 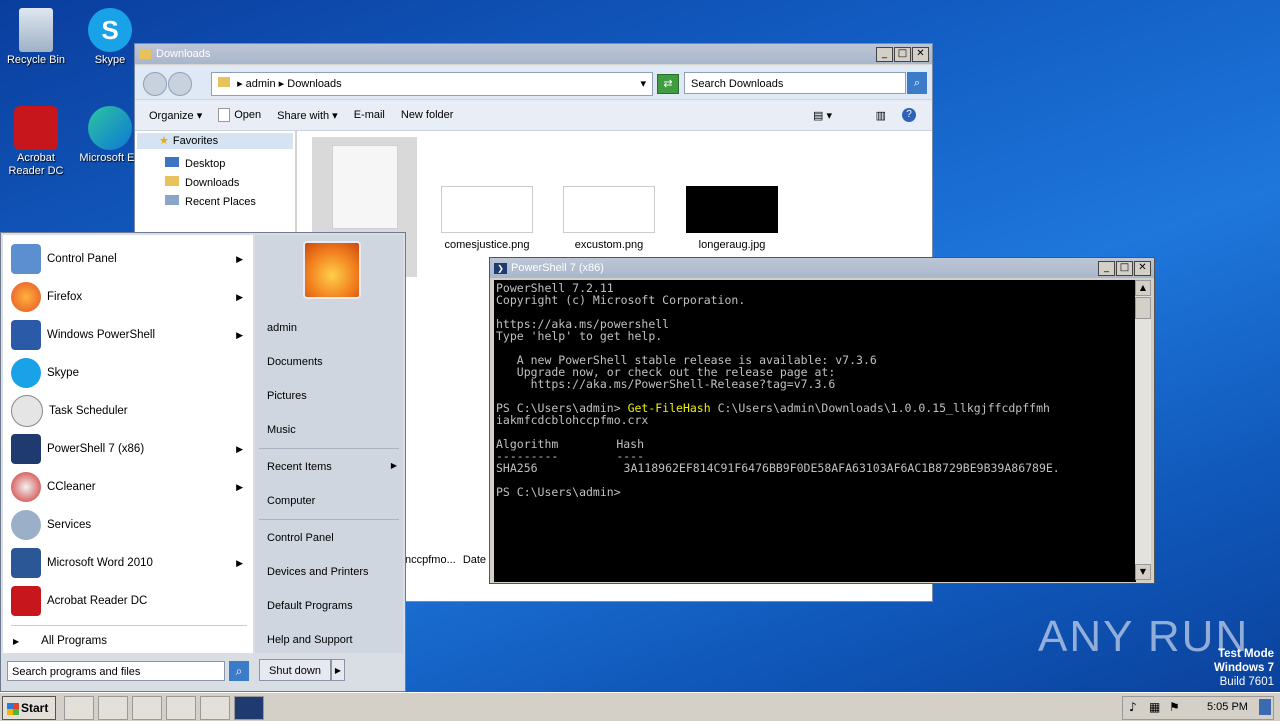 What do you see at coordinates (26, 525) in the screenshot?
I see `gear-icon` at bounding box center [26, 525].